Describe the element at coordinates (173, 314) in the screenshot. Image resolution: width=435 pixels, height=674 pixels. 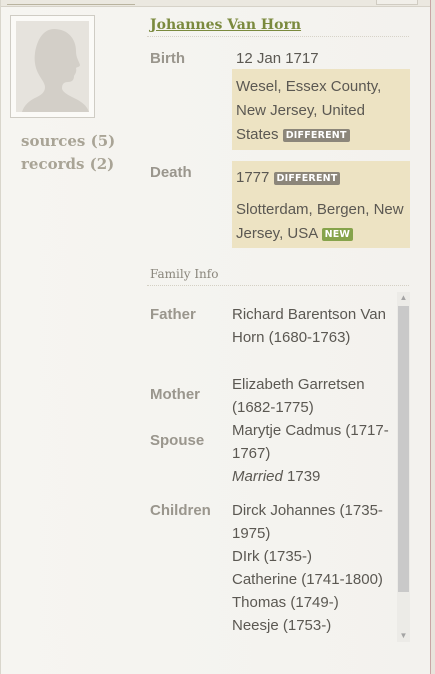
I see `father-label: Father` at that location.